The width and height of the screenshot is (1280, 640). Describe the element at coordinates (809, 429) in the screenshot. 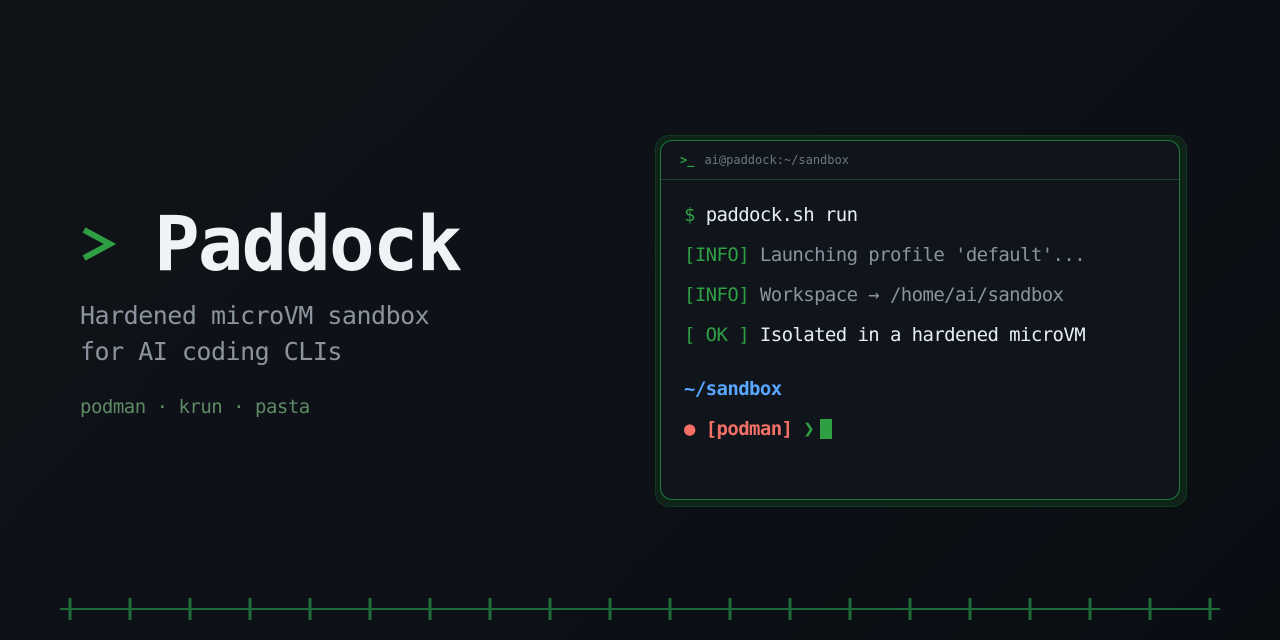

I see `prompt-chevron-icon: ❯` at that location.